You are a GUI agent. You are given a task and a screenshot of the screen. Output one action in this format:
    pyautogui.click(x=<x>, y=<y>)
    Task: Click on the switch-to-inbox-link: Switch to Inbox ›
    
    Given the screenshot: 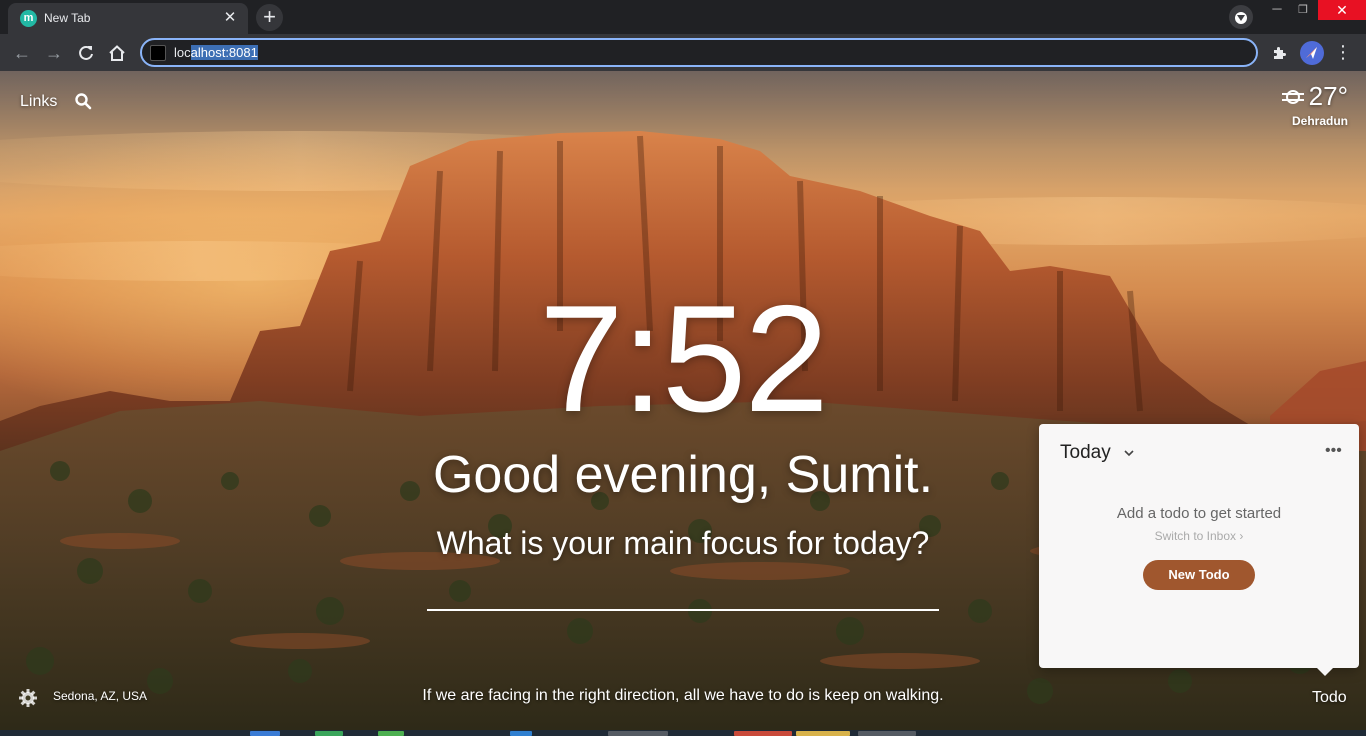 What is the action you would take?
    pyautogui.click(x=1199, y=536)
    